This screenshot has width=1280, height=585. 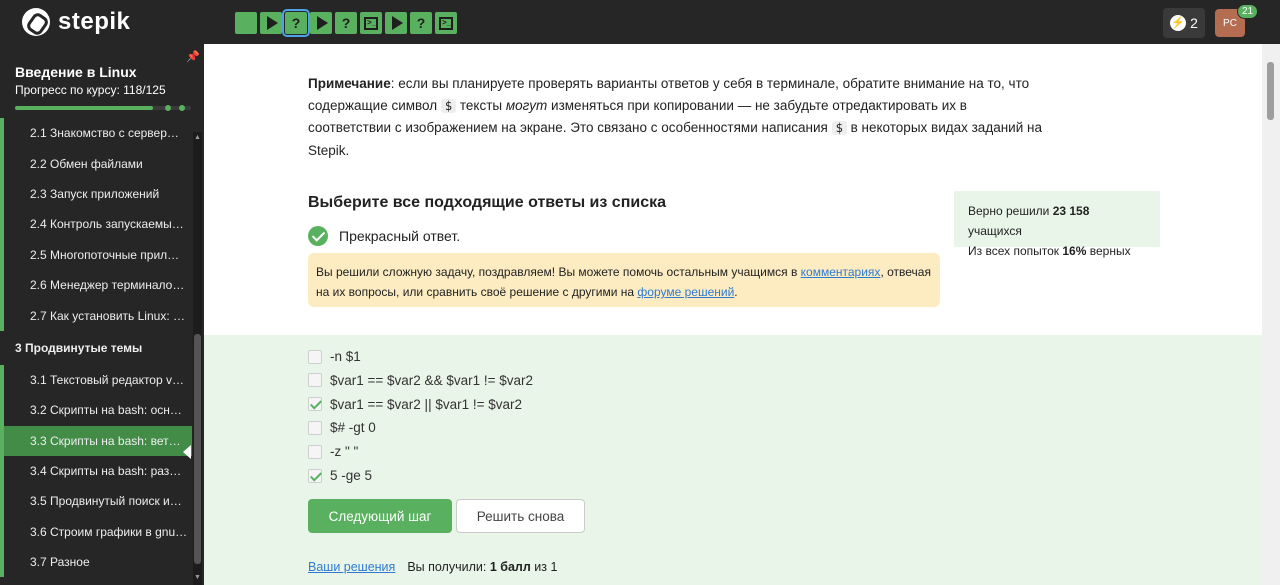 What do you see at coordinates (353, 428) in the screenshot?
I see `answer-label: $# -gt 0` at bounding box center [353, 428].